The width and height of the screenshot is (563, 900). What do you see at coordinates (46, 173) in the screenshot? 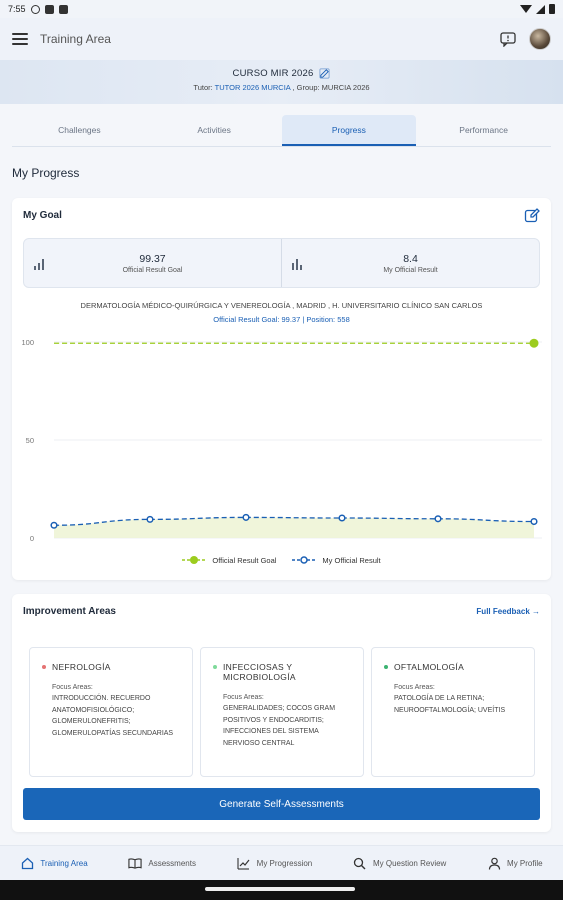
I see `page-title: My Progress` at bounding box center [46, 173].